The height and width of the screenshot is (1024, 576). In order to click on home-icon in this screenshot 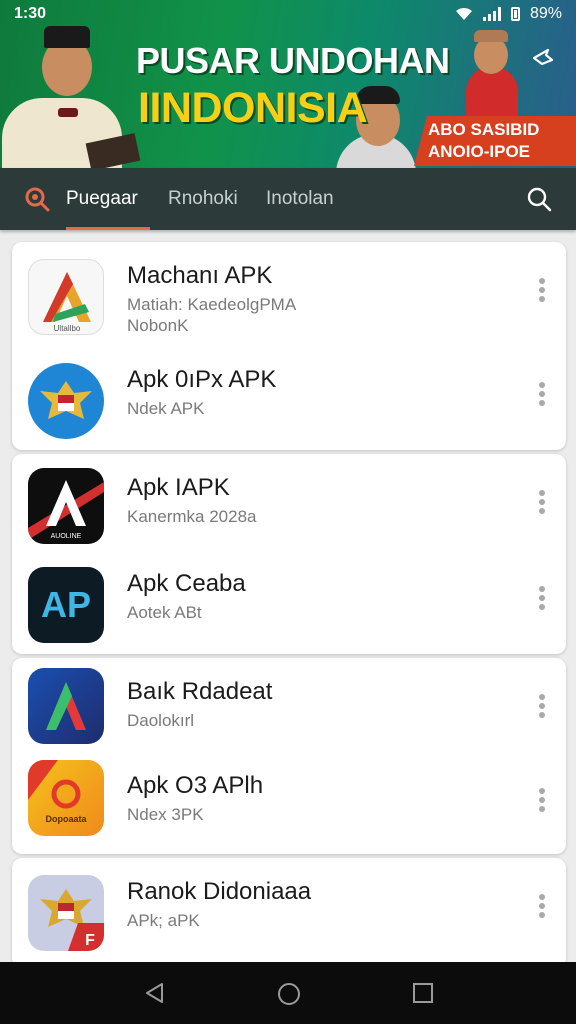, I will do `click(289, 994)`.